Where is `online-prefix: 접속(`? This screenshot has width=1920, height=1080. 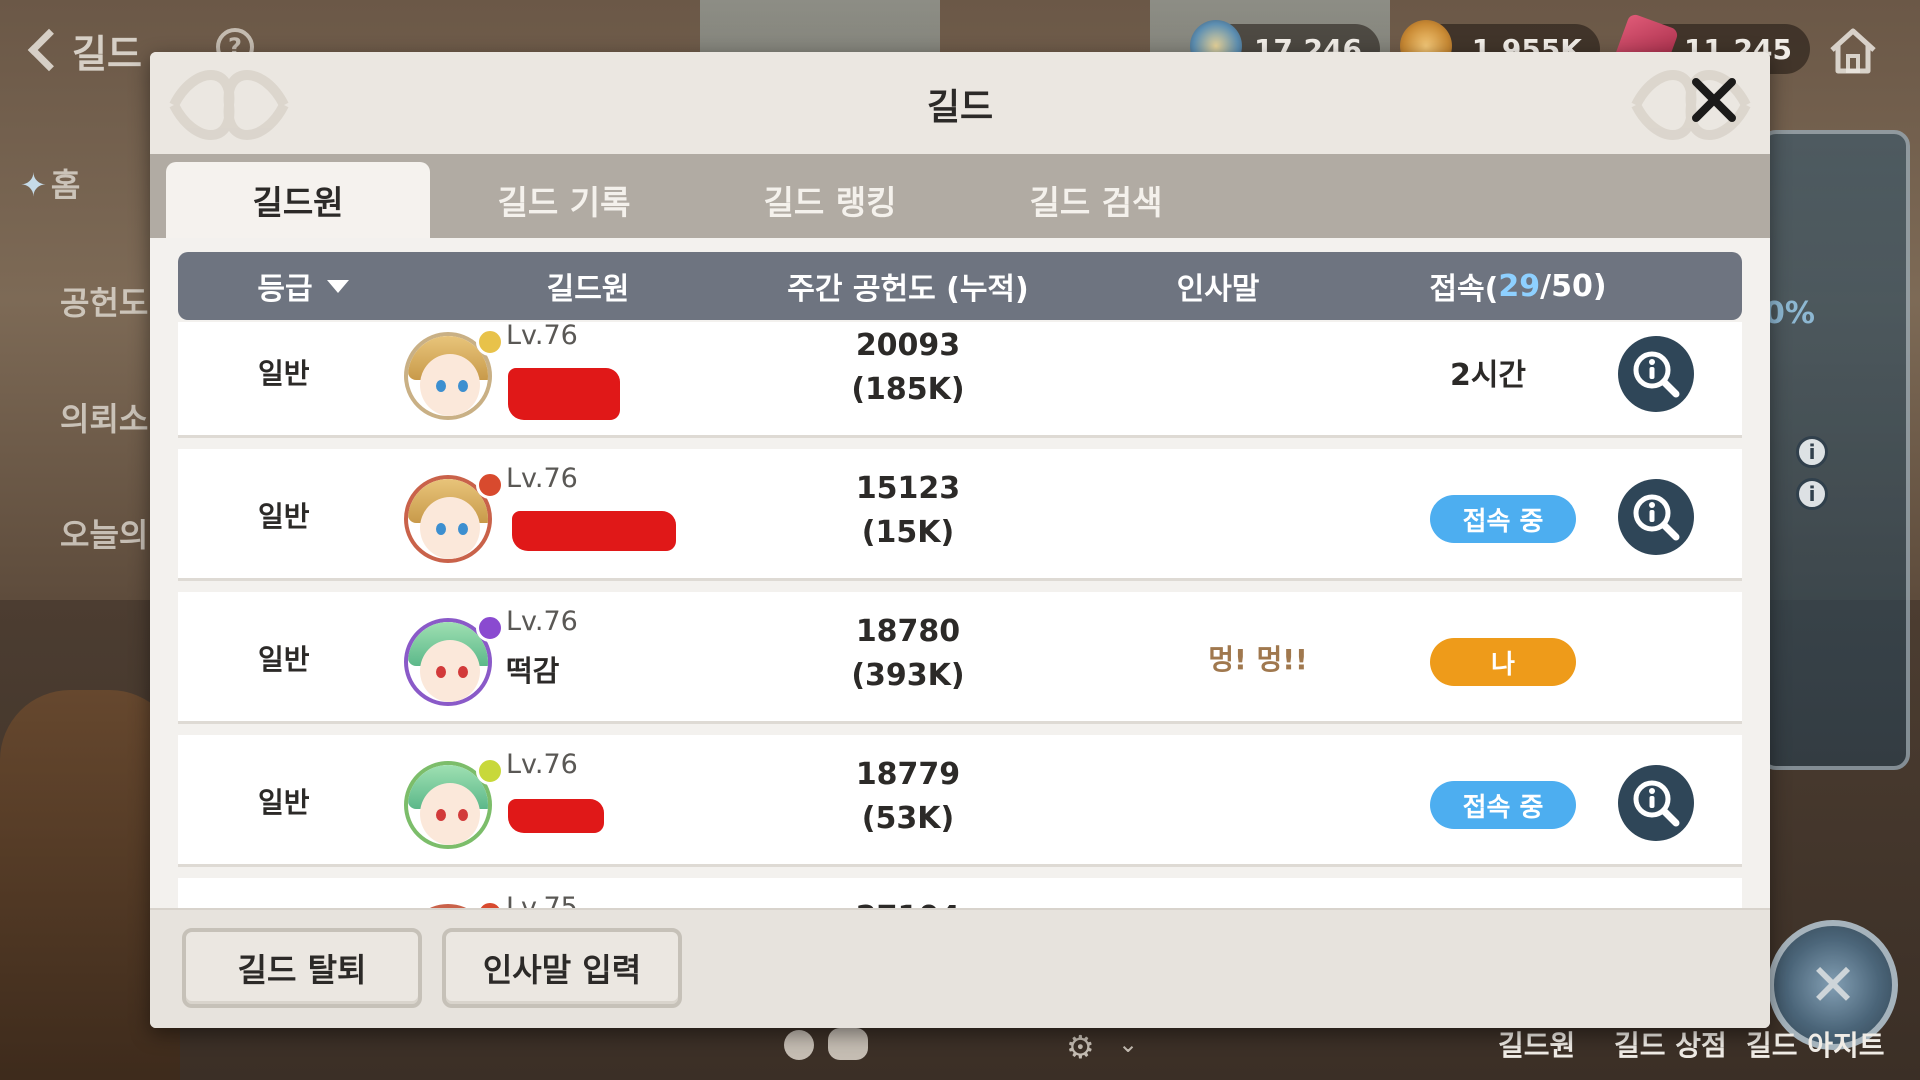
online-prefix: 접속( is located at coordinates (1464, 289).